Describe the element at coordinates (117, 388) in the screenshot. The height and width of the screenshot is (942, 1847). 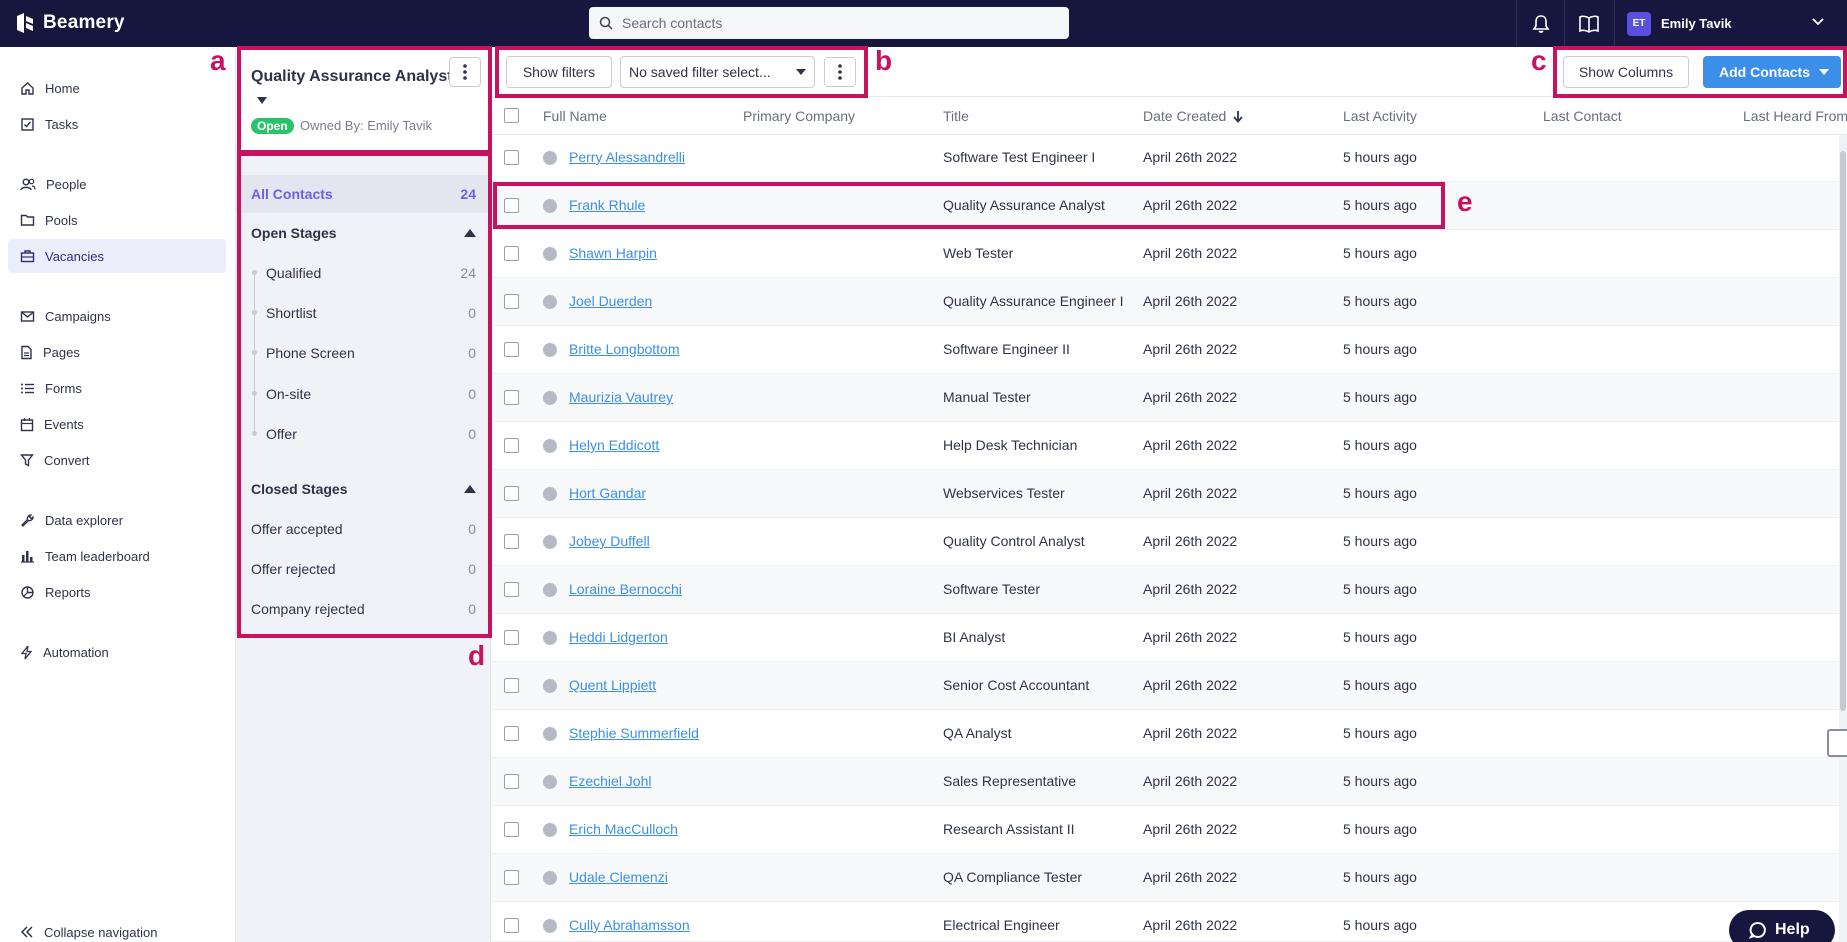
I see `nav-item-forms: Forms` at that location.